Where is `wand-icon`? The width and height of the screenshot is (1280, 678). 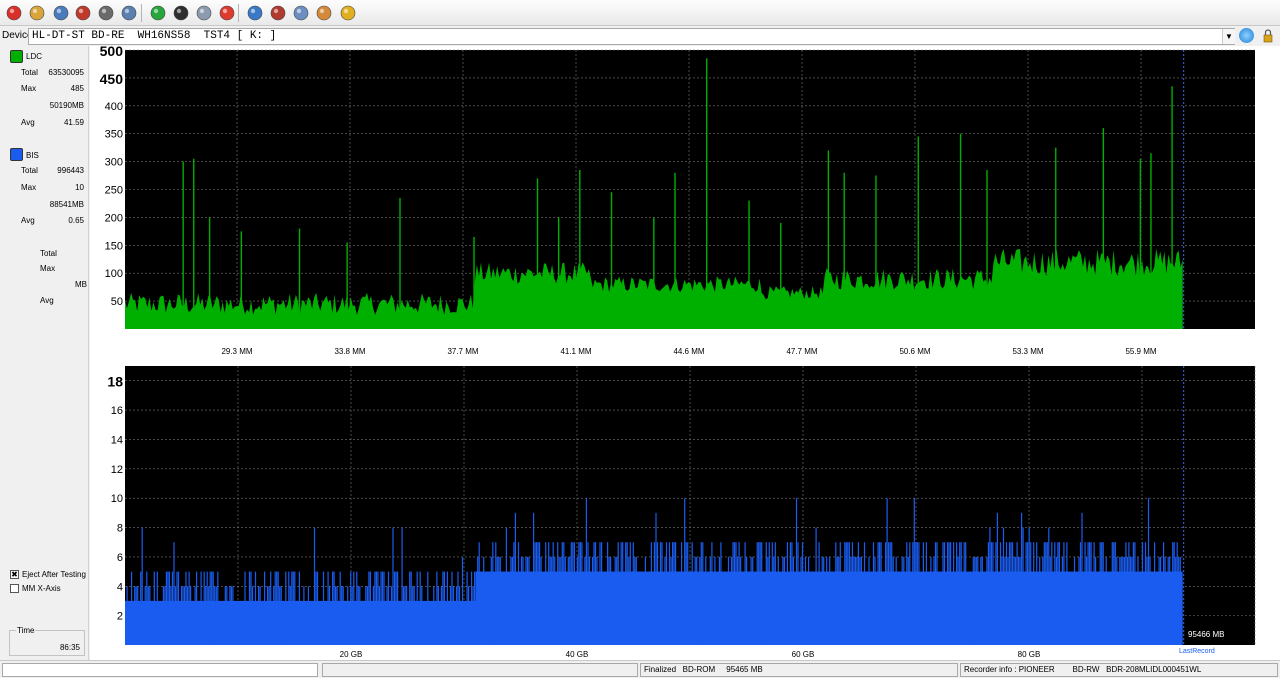 wand-icon is located at coordinates (37, 13).